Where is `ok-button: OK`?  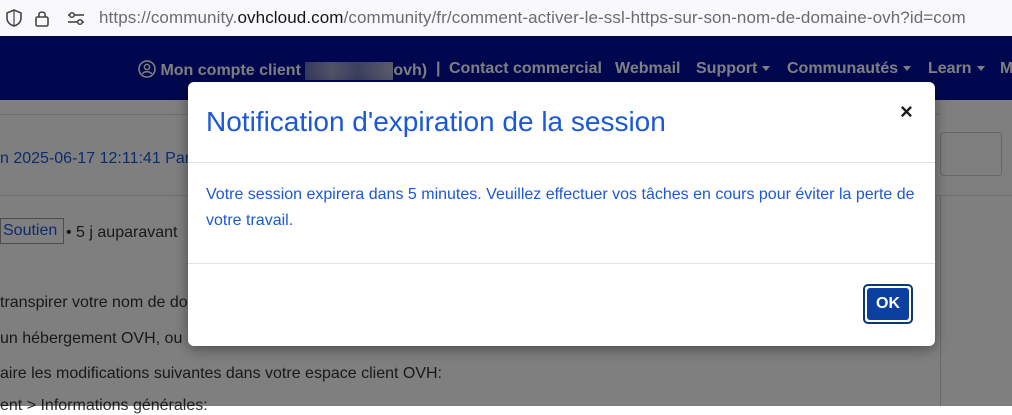
ok-button: OK is located at coordinates (888, 304).